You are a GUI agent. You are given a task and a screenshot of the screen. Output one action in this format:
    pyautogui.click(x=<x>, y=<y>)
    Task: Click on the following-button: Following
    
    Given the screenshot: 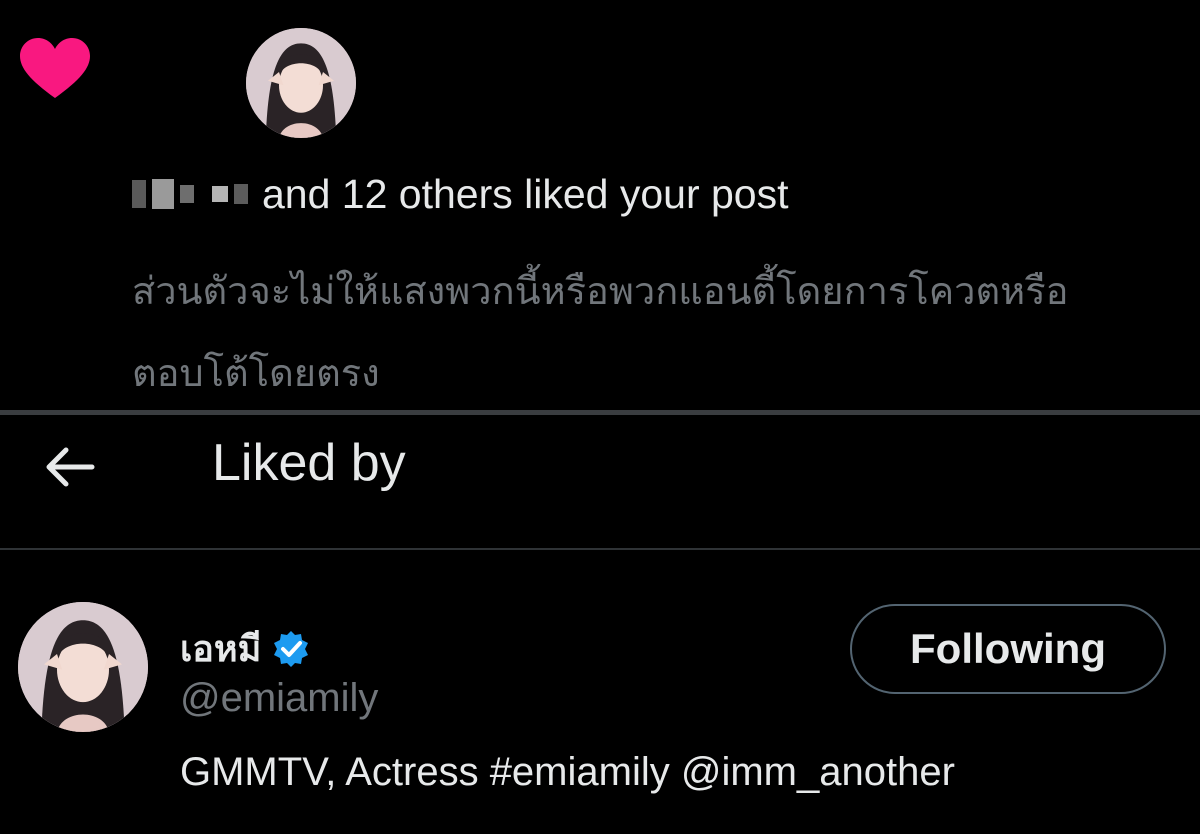 What is the action you would take?
    pyautogui.click(x=1008, y=649)
    